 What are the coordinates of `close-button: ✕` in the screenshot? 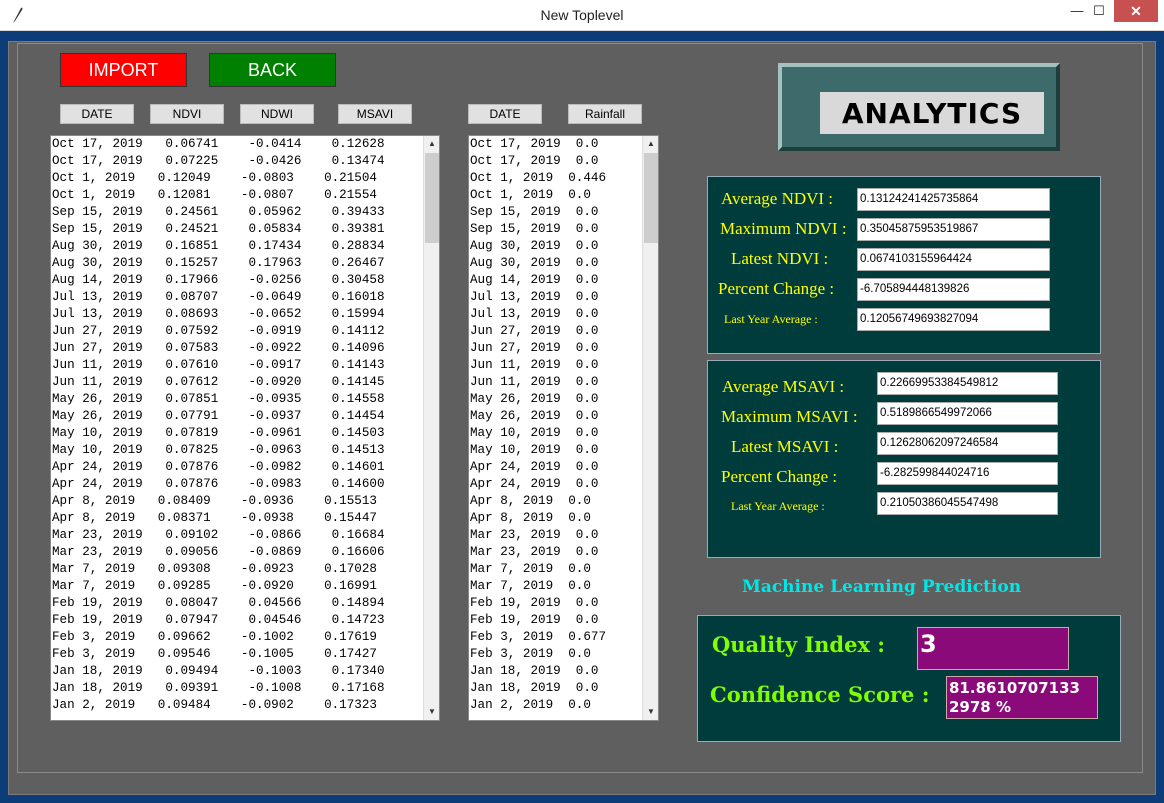 It's located at (1136, 11).